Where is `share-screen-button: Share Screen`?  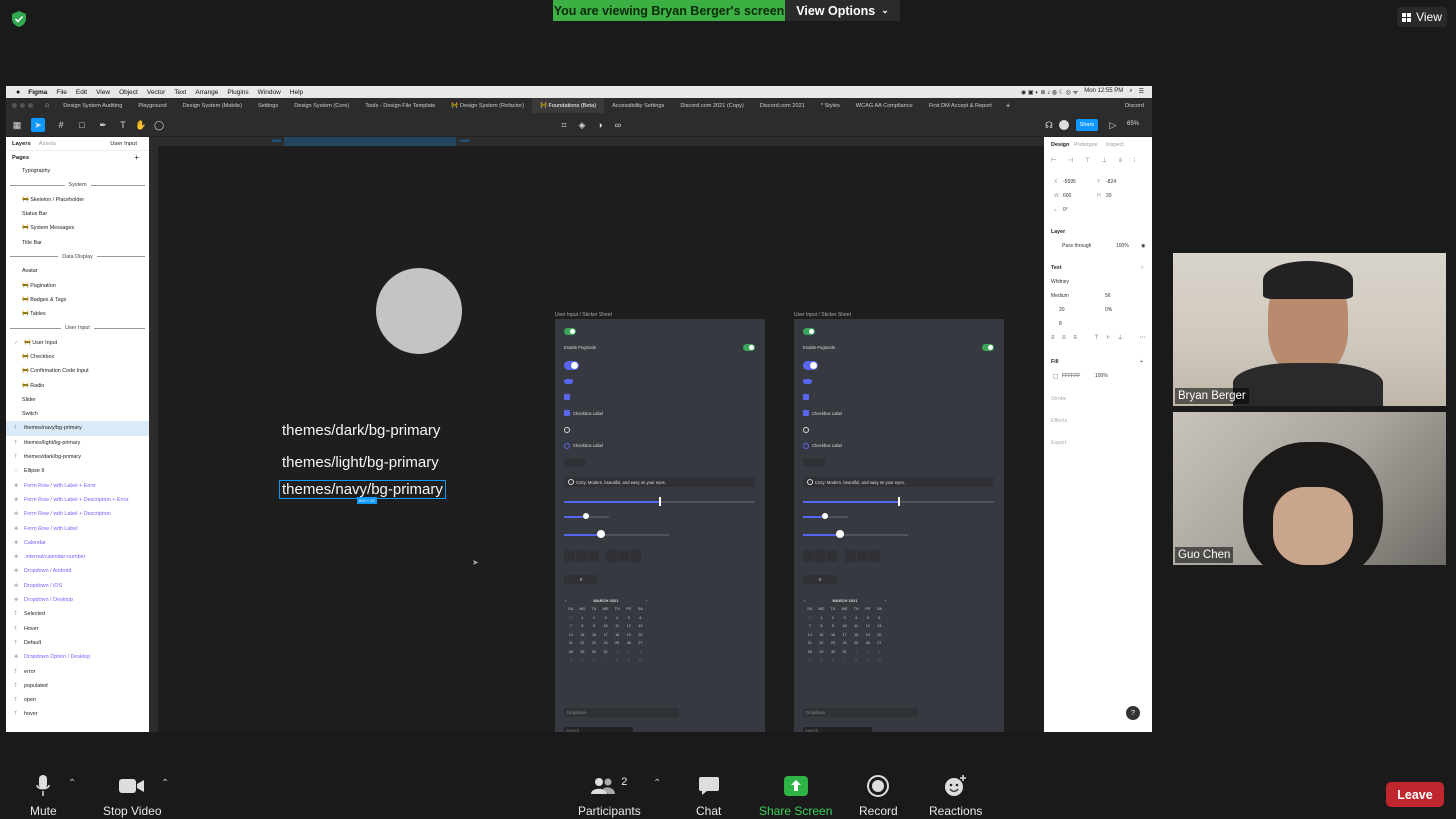 share-screen-button: Share Screen is located at coordinates (795, 796).